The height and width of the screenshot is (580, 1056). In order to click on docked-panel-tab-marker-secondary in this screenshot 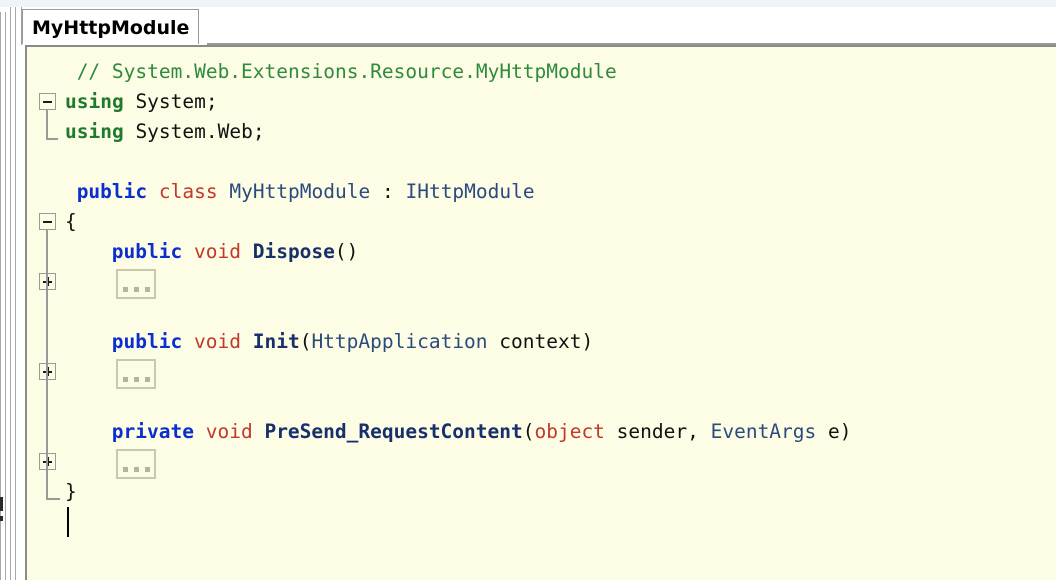, I will do `click(1, 518)`.